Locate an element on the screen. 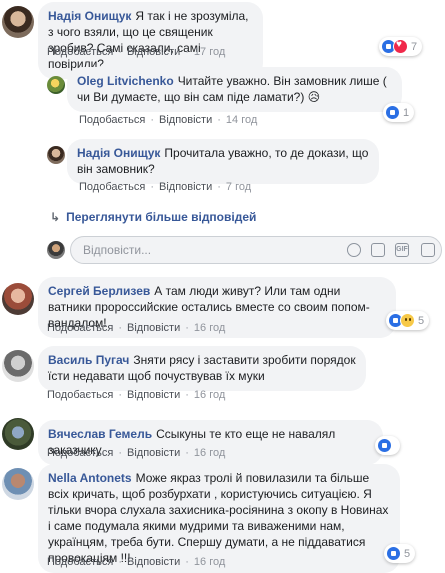 This screenshot has width=445, height=573. reaction-summary: 7 is located at coordinates (401, 46).